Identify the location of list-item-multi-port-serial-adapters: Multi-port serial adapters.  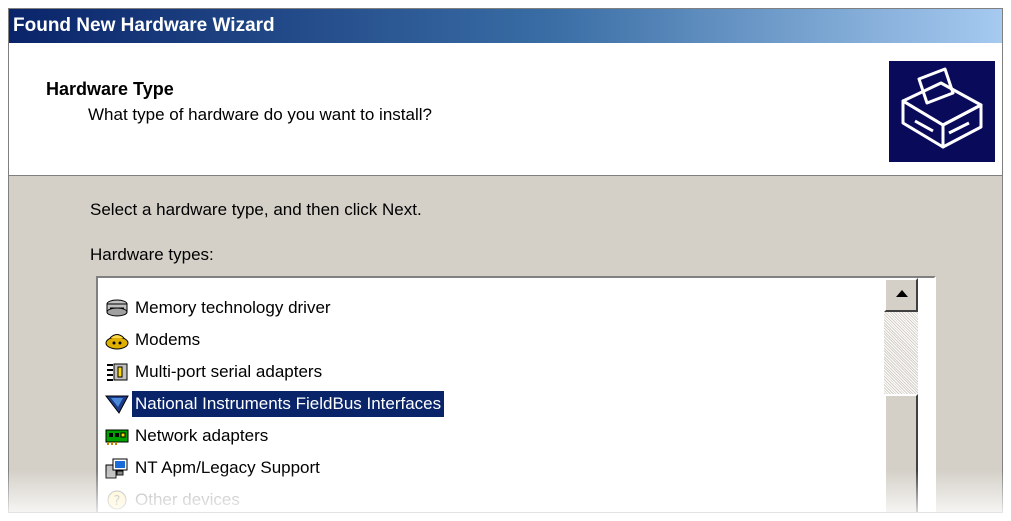
(215, 371).